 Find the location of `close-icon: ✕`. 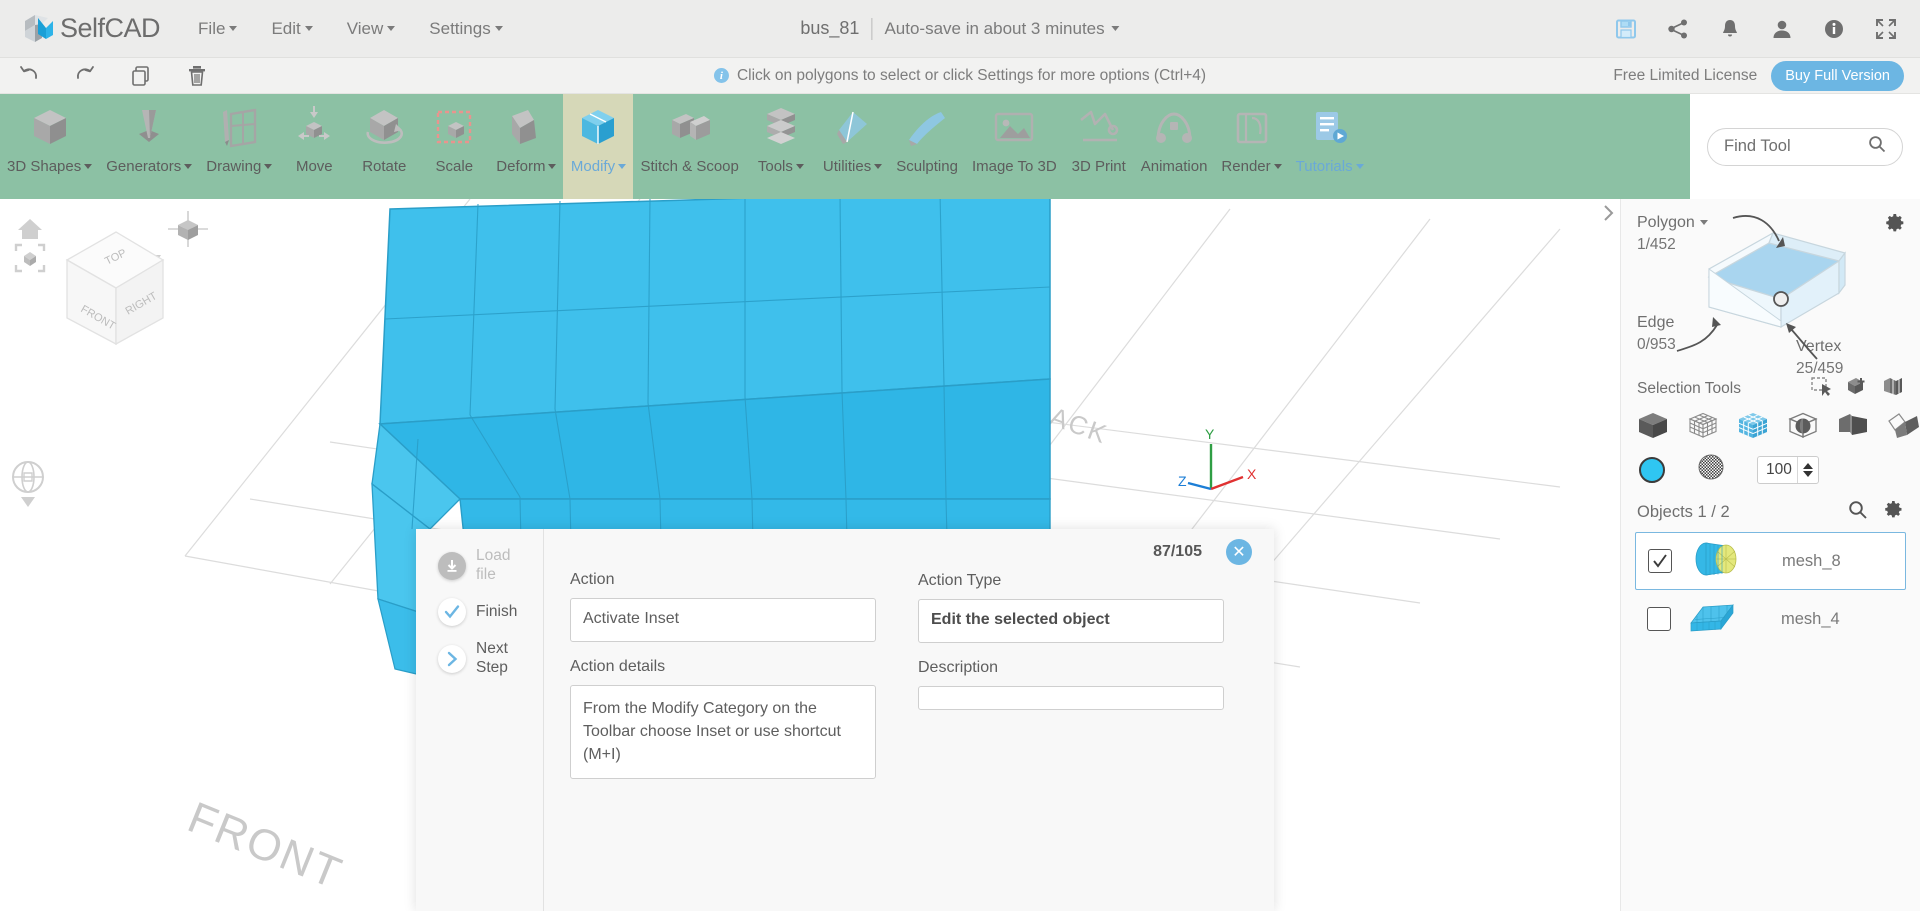

close-icon: ✕ is located at coordinates (1239, 552).